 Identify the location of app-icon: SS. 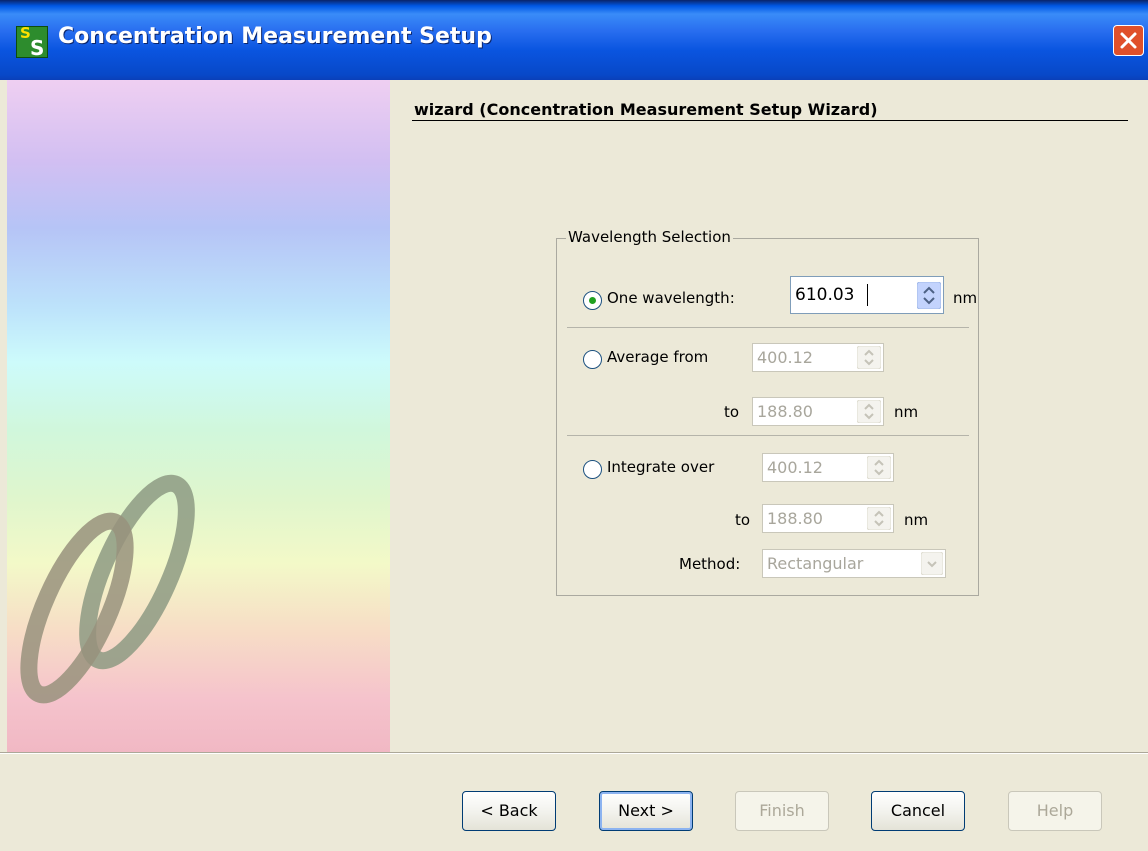
(32, 42).